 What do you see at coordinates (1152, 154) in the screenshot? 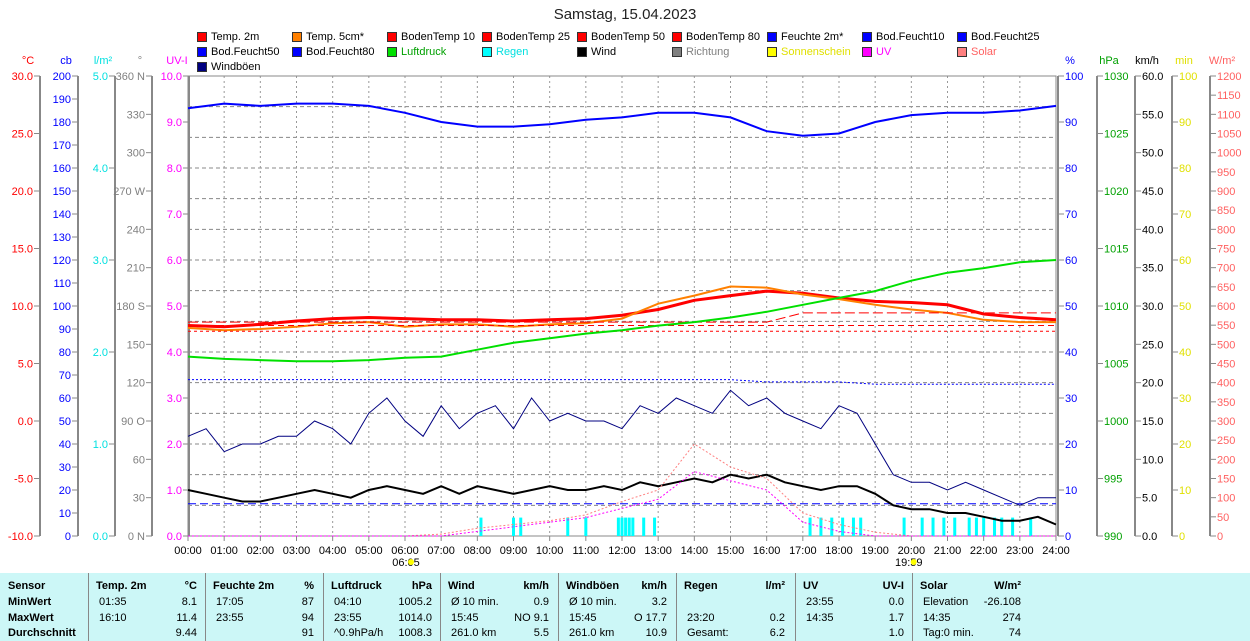
I see `axis-tick-label: 50.0` at bounding box center [1152, 154].